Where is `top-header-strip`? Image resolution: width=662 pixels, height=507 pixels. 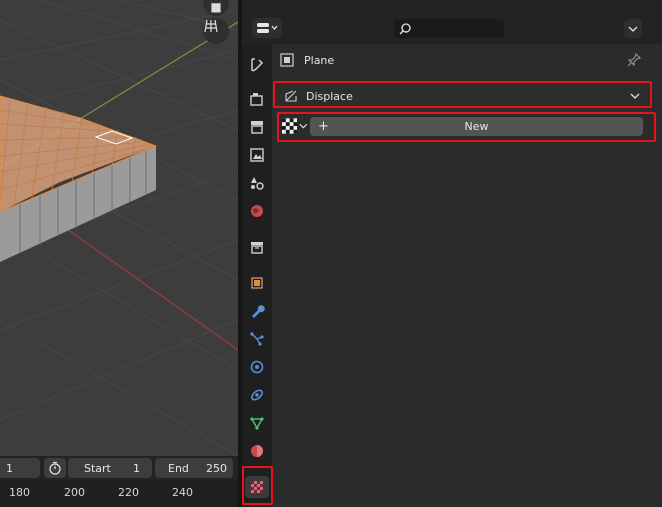
top-header-strip is located at coordinates (452, 7).